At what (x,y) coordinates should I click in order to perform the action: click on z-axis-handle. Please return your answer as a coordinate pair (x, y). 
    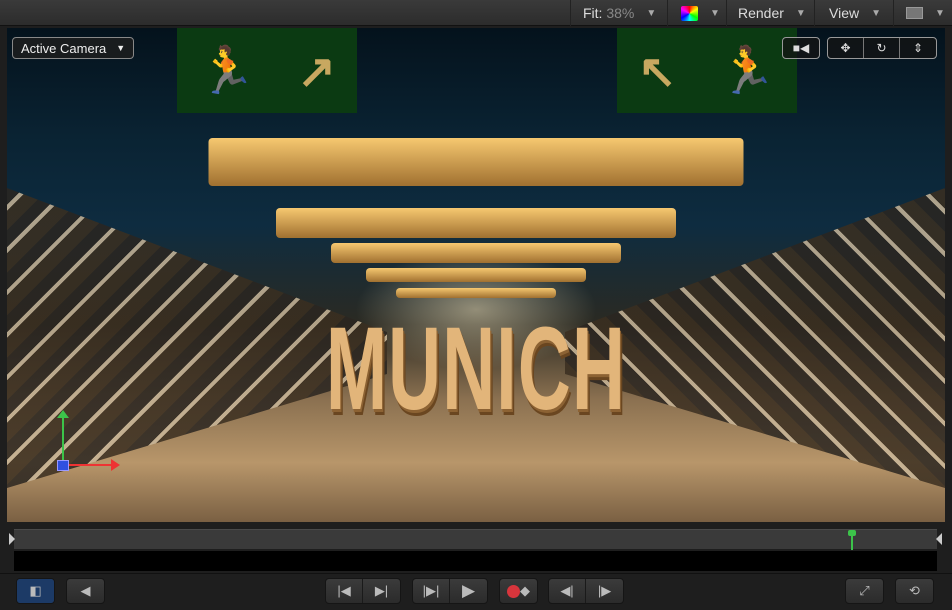
    Looking at the image, I should click on (63, 465).